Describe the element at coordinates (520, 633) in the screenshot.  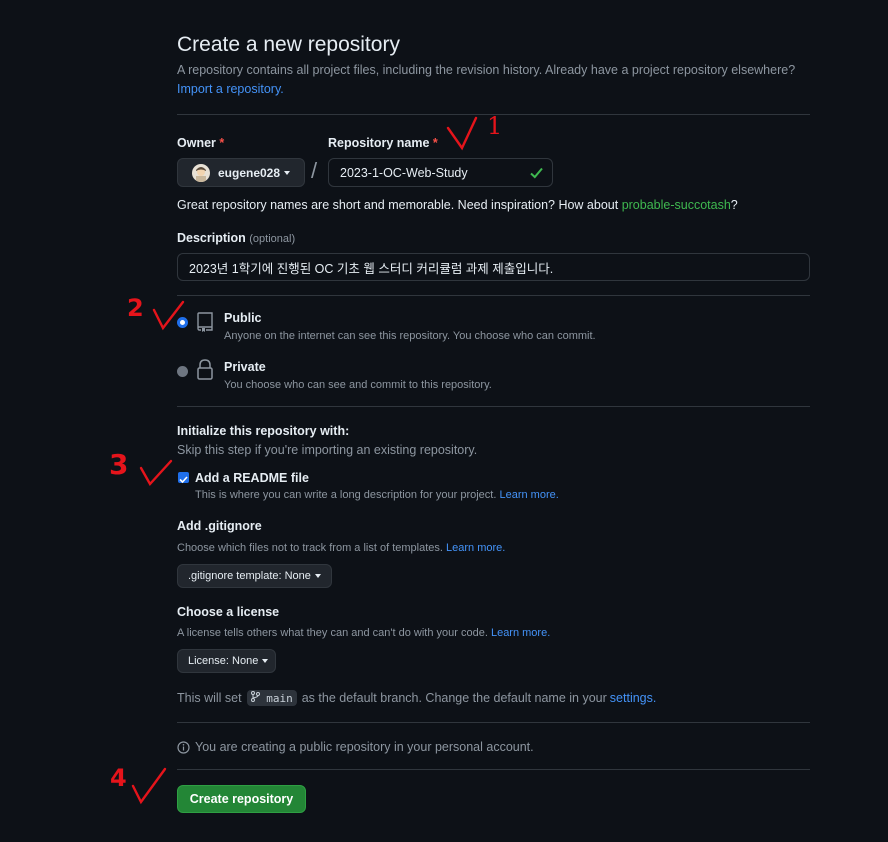
I see `license-learn-more-link: Learn more.` at that location.